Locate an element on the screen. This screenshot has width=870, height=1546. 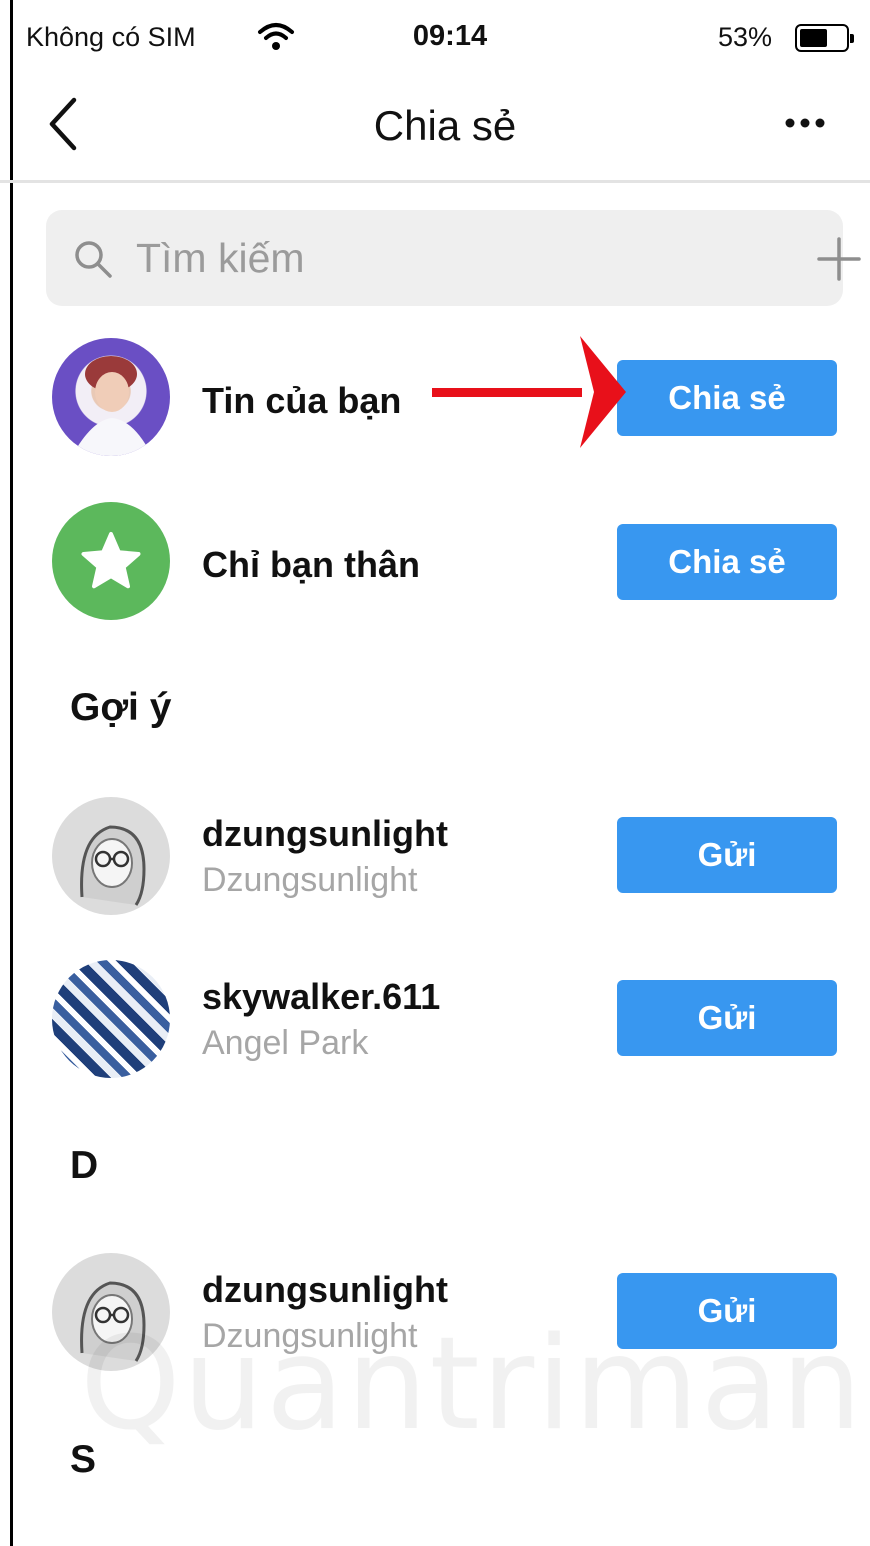
close-friends-badge is located at coordinates (111, 561).